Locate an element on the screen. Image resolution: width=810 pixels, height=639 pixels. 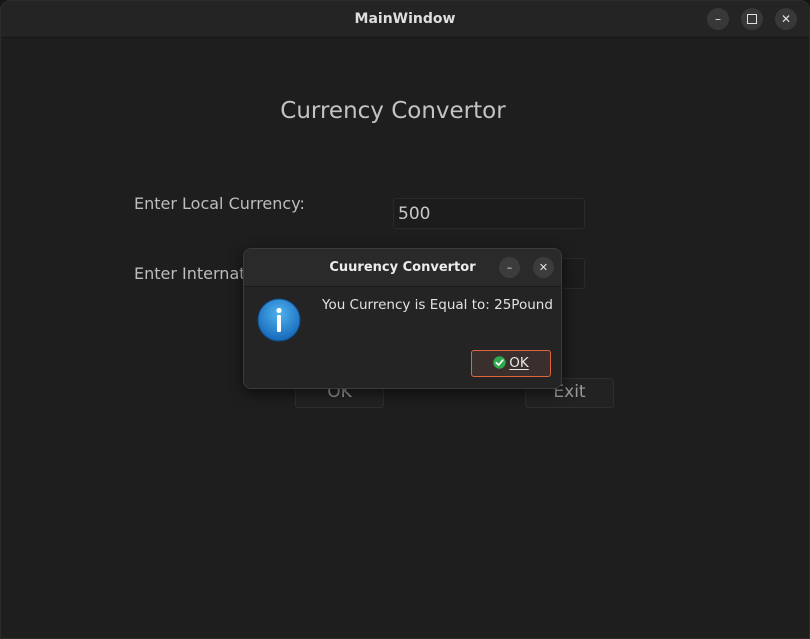
local-currency-input: 500 is located at coordinates (489, 213).